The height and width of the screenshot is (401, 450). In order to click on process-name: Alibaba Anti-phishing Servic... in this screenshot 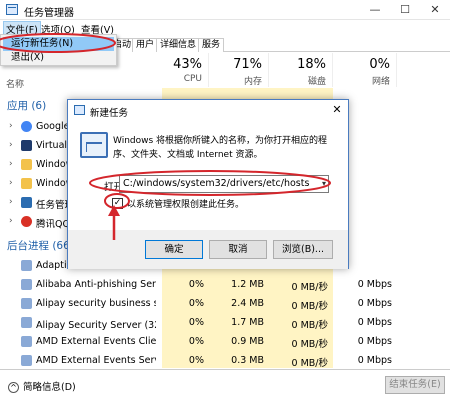, I will do `click(96, 284)`.